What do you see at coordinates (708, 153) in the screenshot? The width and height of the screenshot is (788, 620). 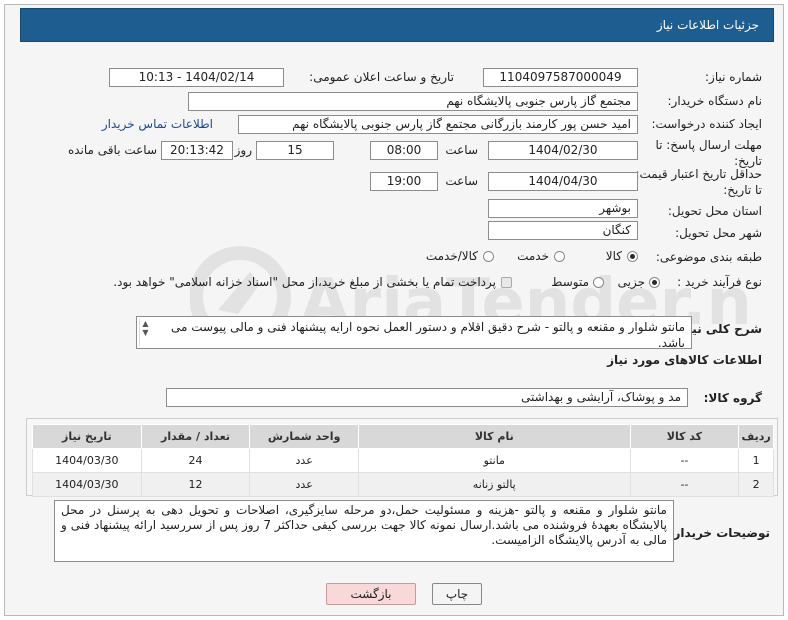 I see `deadline-label: مهلت ارسال پاسخ: تا تاریخ:` at bounding box center [708, 153].